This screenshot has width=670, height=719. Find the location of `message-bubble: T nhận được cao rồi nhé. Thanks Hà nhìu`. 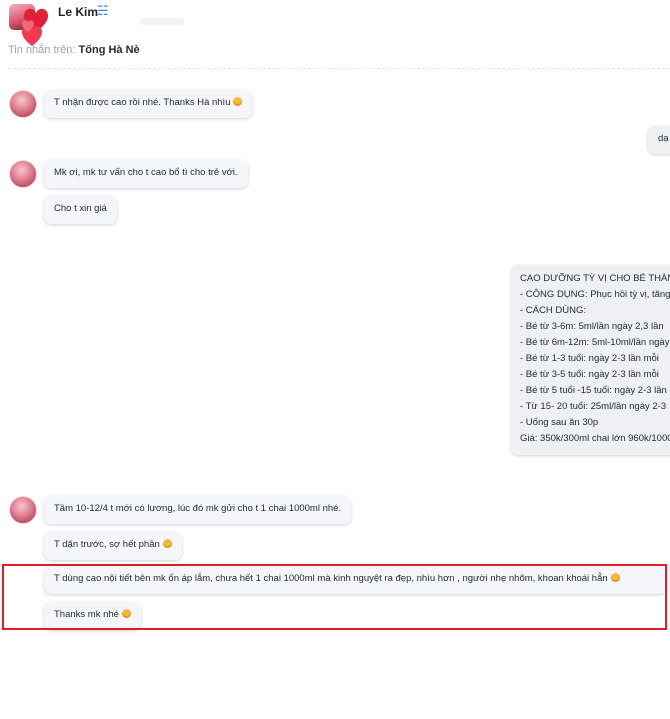

message-bubble: T nhận được cao rồi nhé. Thanks Hà nhìu is located at coordinates (148, 104).